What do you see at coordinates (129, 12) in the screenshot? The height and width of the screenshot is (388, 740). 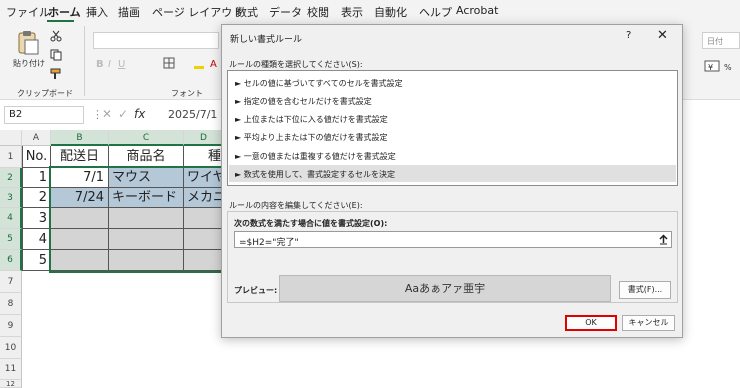 I see `menu-draw: 描画` at bounding box center [129, 12].